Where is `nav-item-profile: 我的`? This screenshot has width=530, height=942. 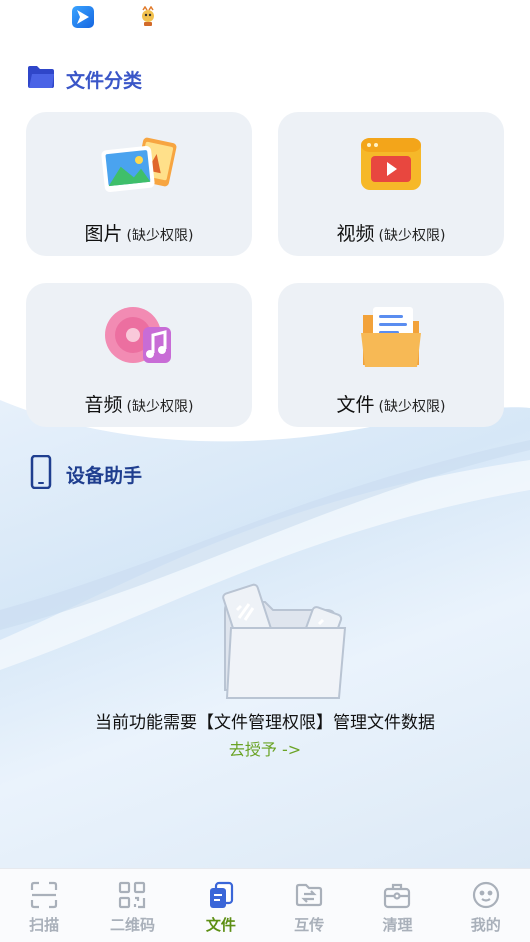
nav-item-profile: 我的 is located at coordinates (486, 905).